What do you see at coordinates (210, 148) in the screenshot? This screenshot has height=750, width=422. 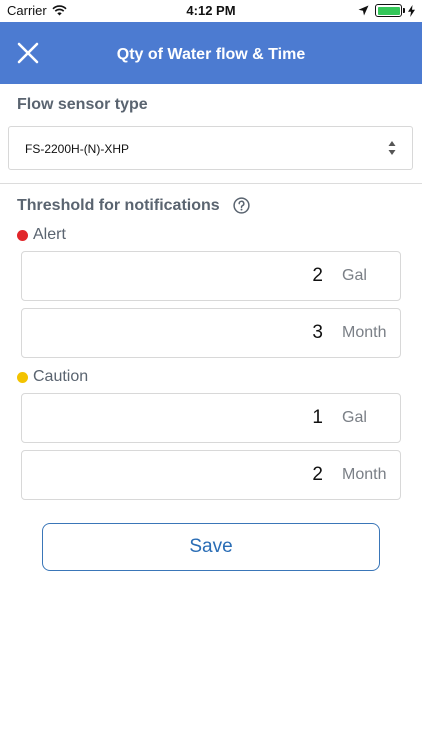 I see `flow-sensor-select: FS-2200H-(N)-XHP` at bounding box center [210, 148].